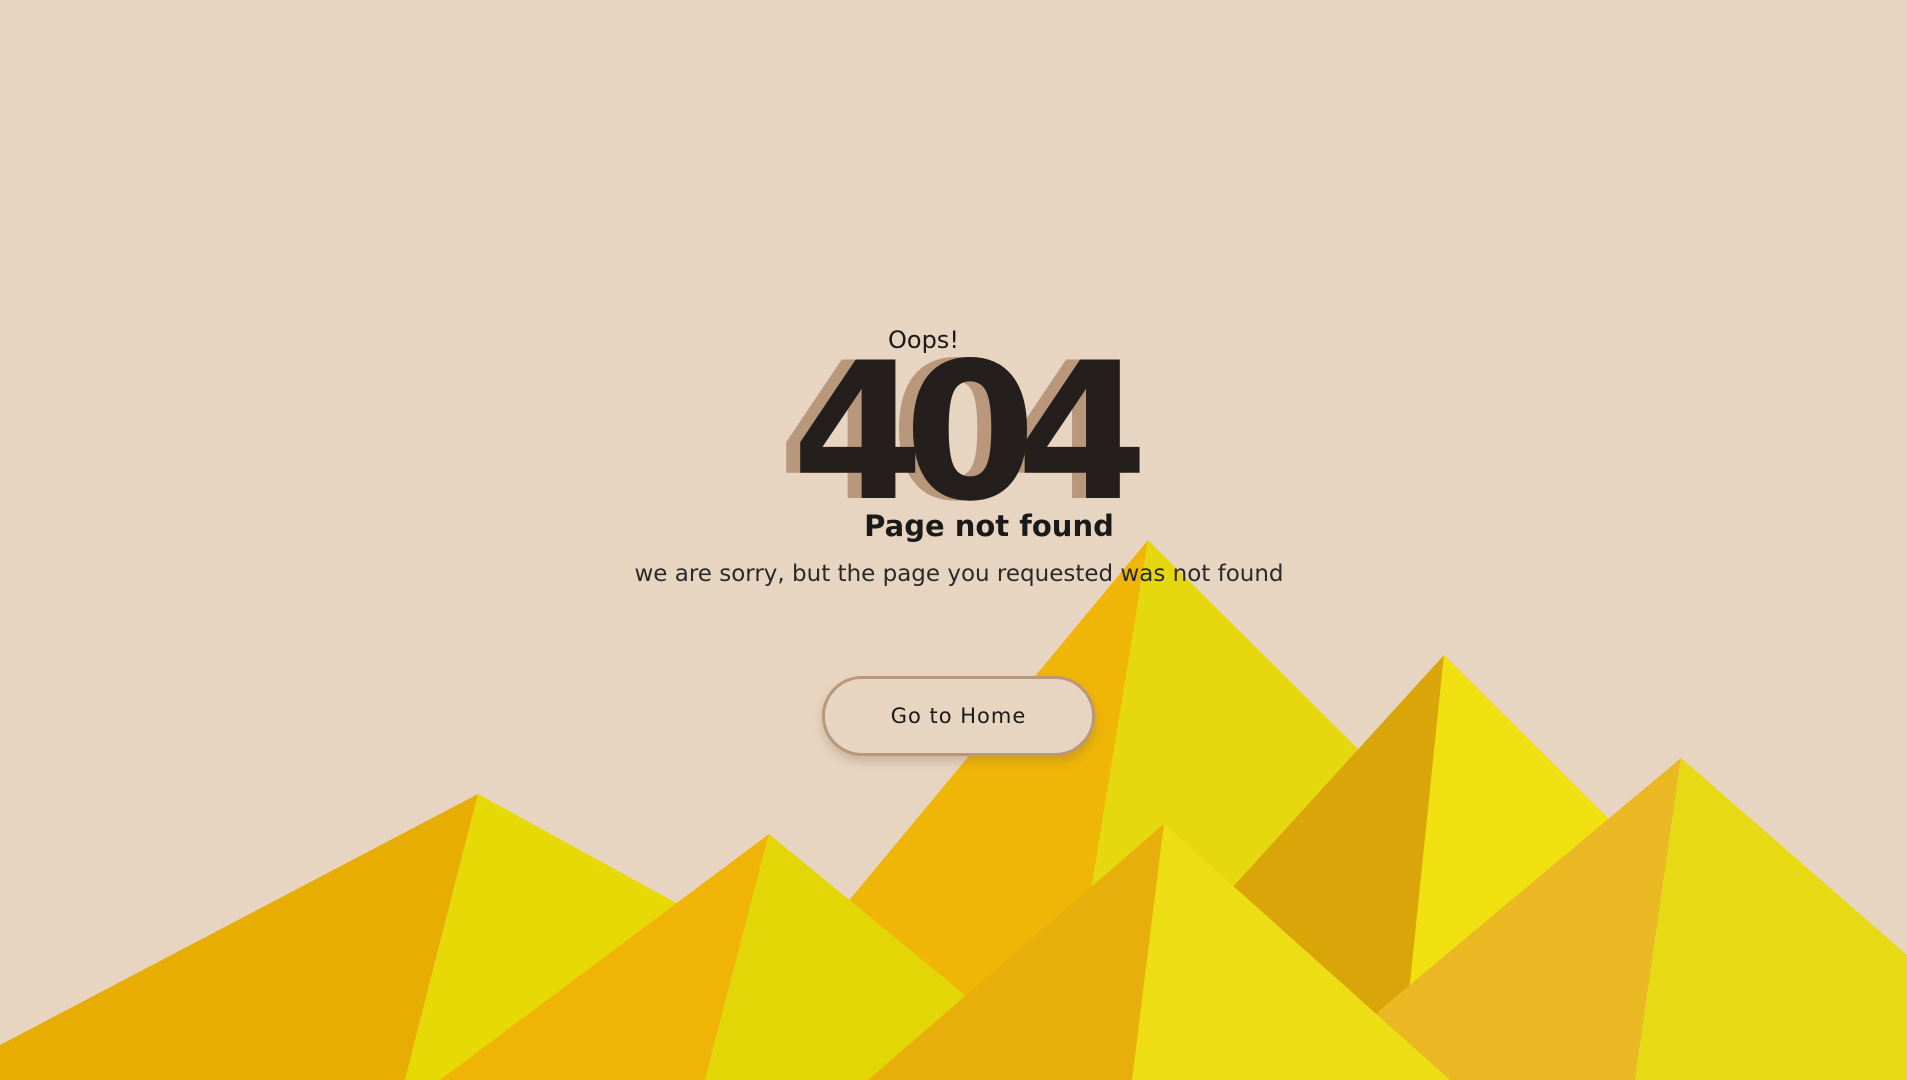  I want to click on error-code-text: 404, so click(966, 430).